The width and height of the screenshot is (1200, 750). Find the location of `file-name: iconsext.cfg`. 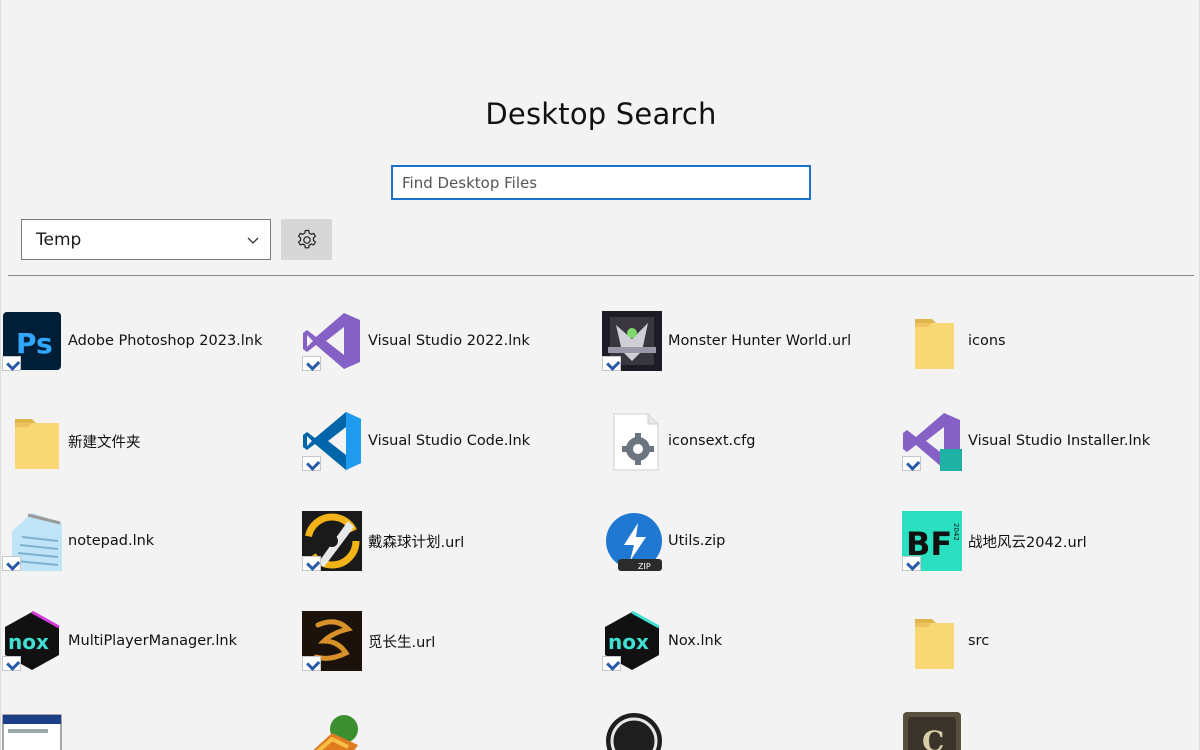

file-name: iconsext.cfg is located at coordinates (712, 441).